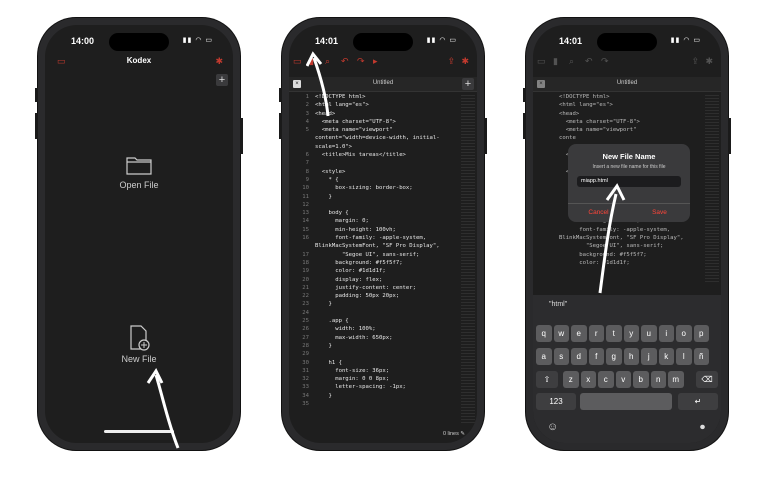 The image size is (775, 480). What do you see at coordinates (702, 427) in the screenshot?
I see `microphone-icon: ⏺` at bounding box center [702, 427].